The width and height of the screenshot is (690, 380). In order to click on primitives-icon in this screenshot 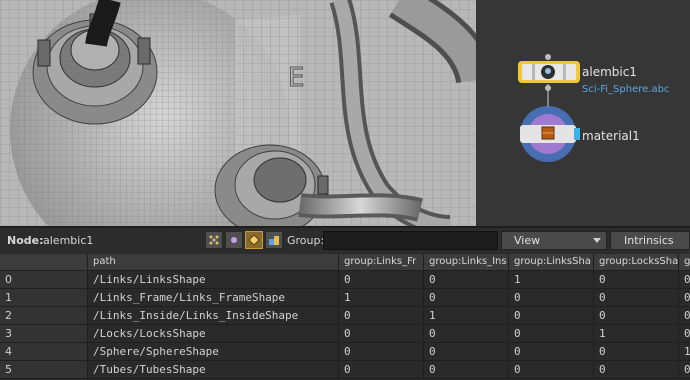, I will do `click(254, 240)`.